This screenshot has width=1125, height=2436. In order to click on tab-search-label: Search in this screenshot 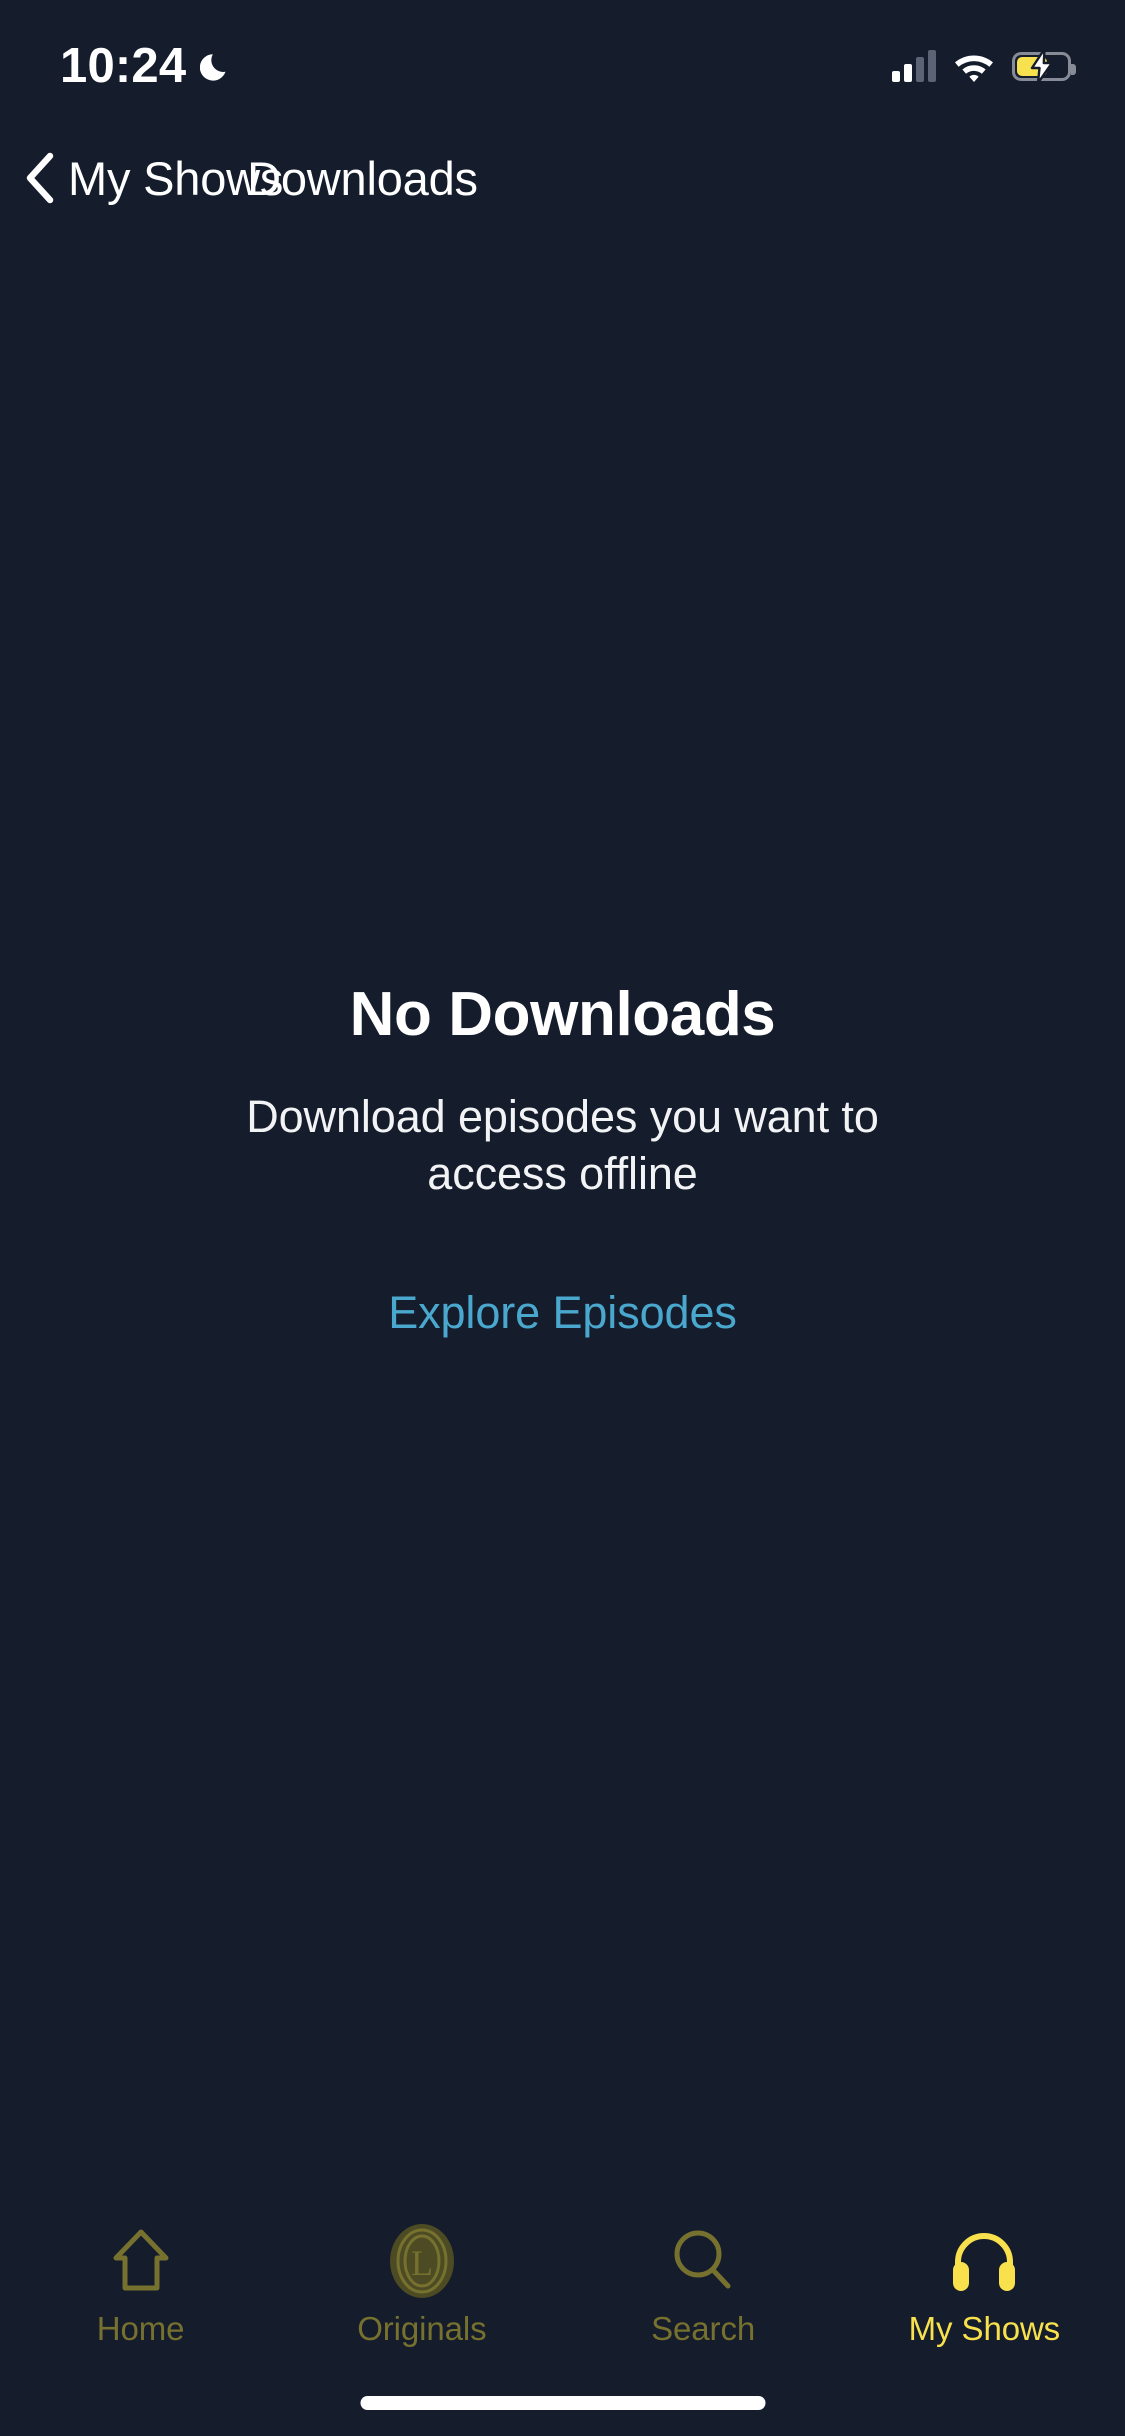, I will do `click(703, 2328)`.